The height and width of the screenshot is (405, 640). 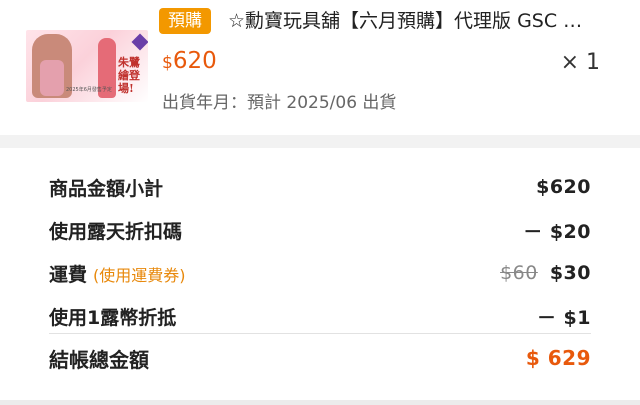 What do you see at coordinates (99, 359) in the screenshot?
I see `total-label: 結帳總金額` at bounding box center [99, 359].